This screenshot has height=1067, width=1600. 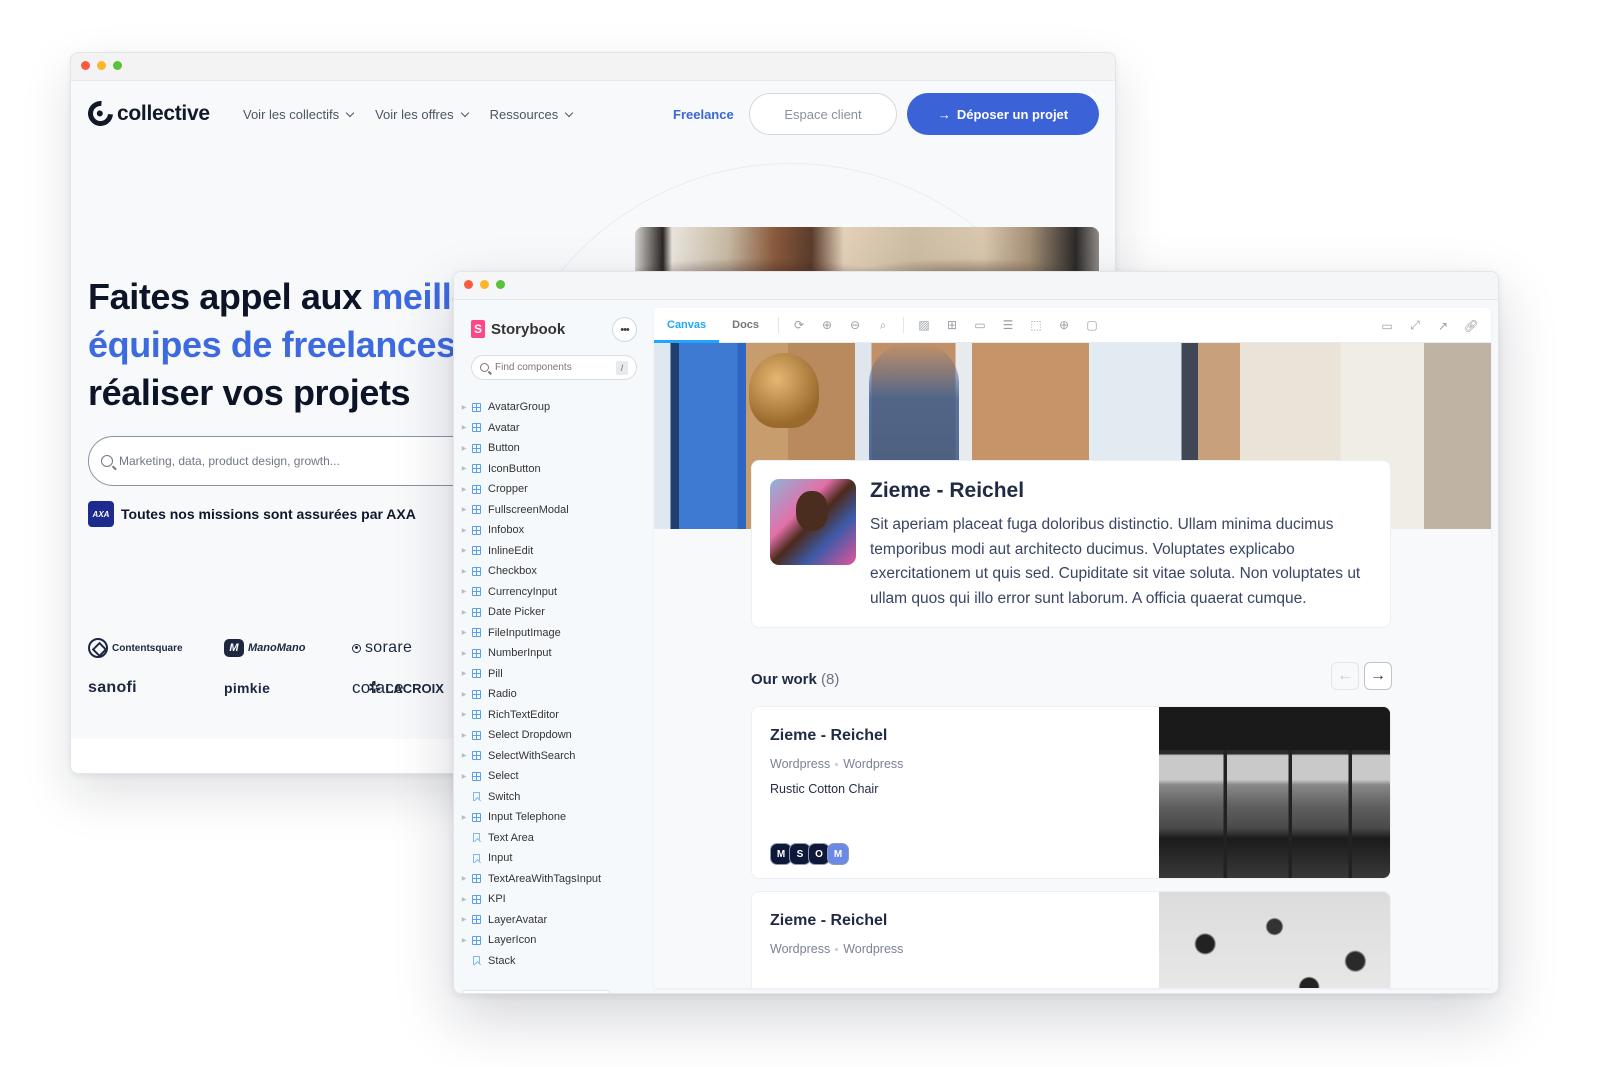 What do you see at coordinates (1471, 326) in the screenshot?
I see `copy-link-icon: 🔗︎` at bounding box center [1471, 326].